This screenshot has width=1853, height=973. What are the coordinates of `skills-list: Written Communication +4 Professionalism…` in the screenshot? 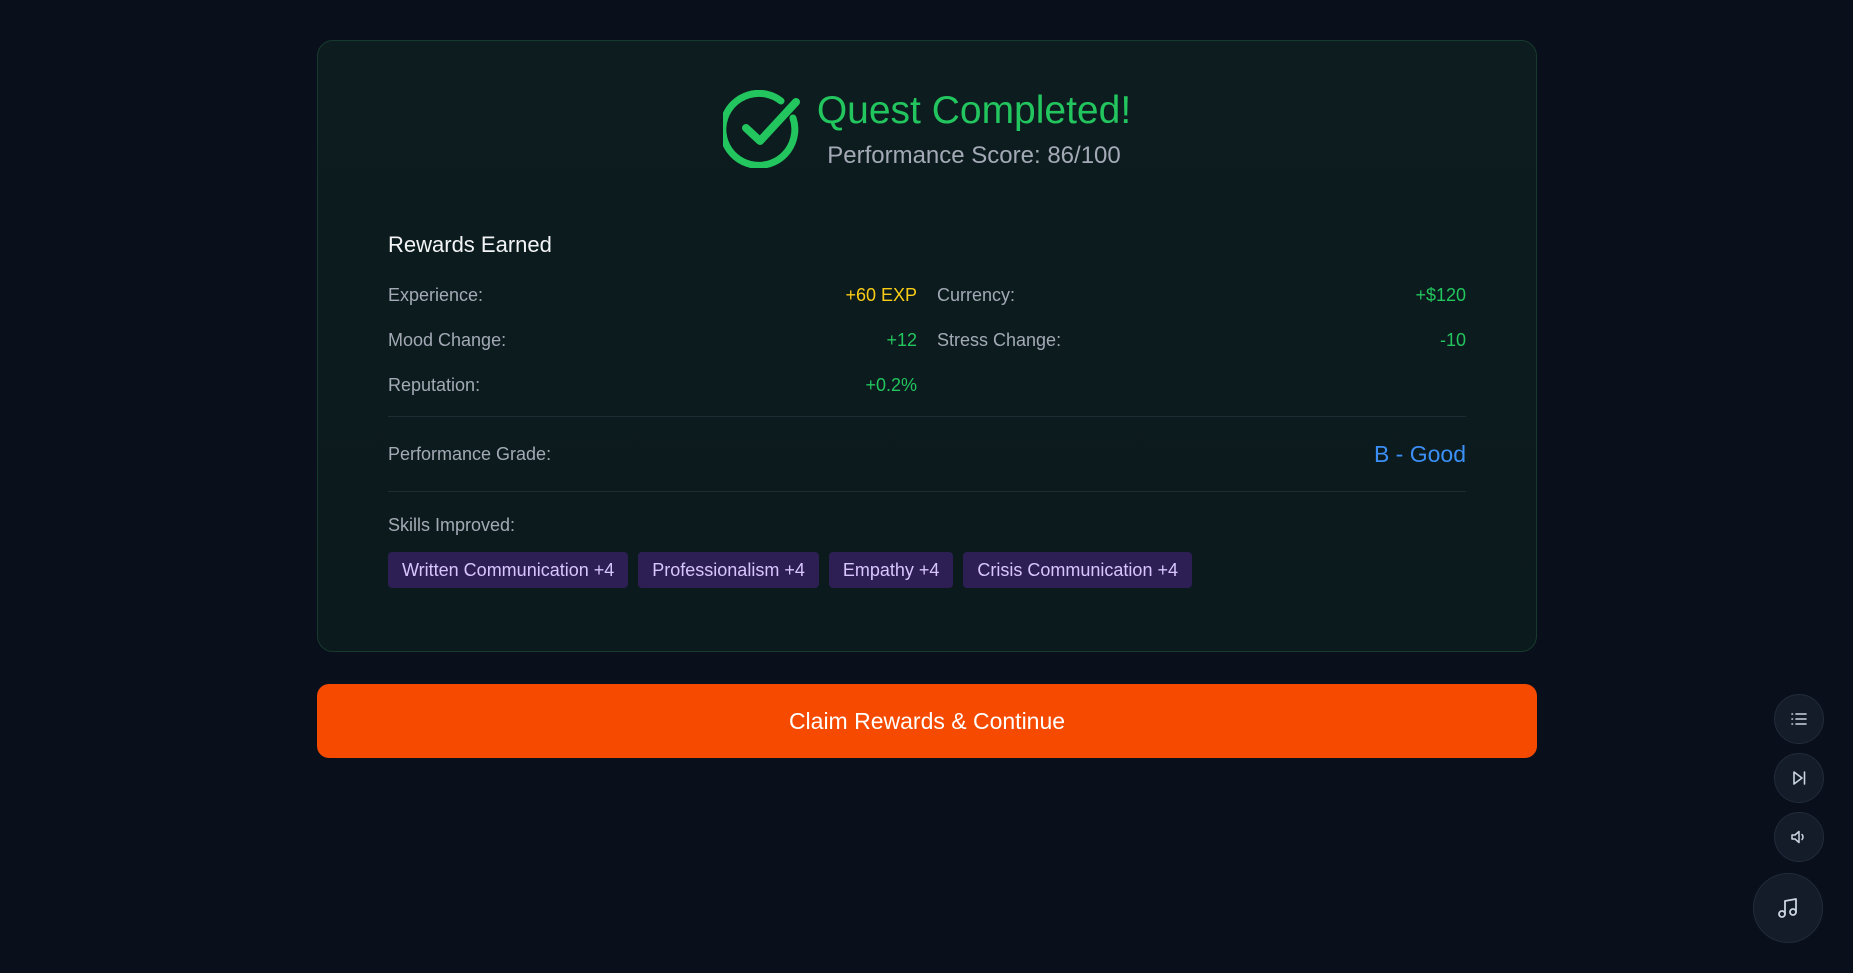 It's located at (927, 570).